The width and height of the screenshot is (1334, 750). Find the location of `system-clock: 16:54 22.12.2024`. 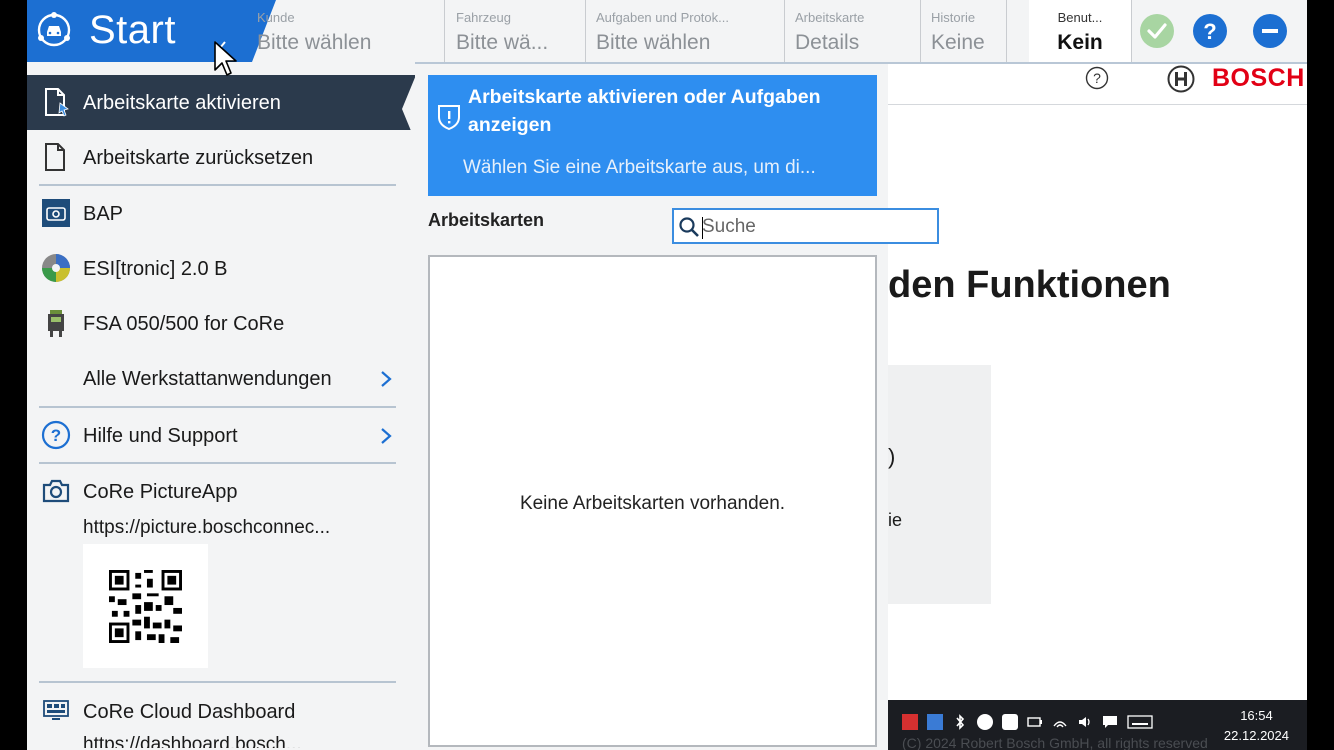

system-clock: 16:54 22.12.2024 is located at coordinates (1256, 726).